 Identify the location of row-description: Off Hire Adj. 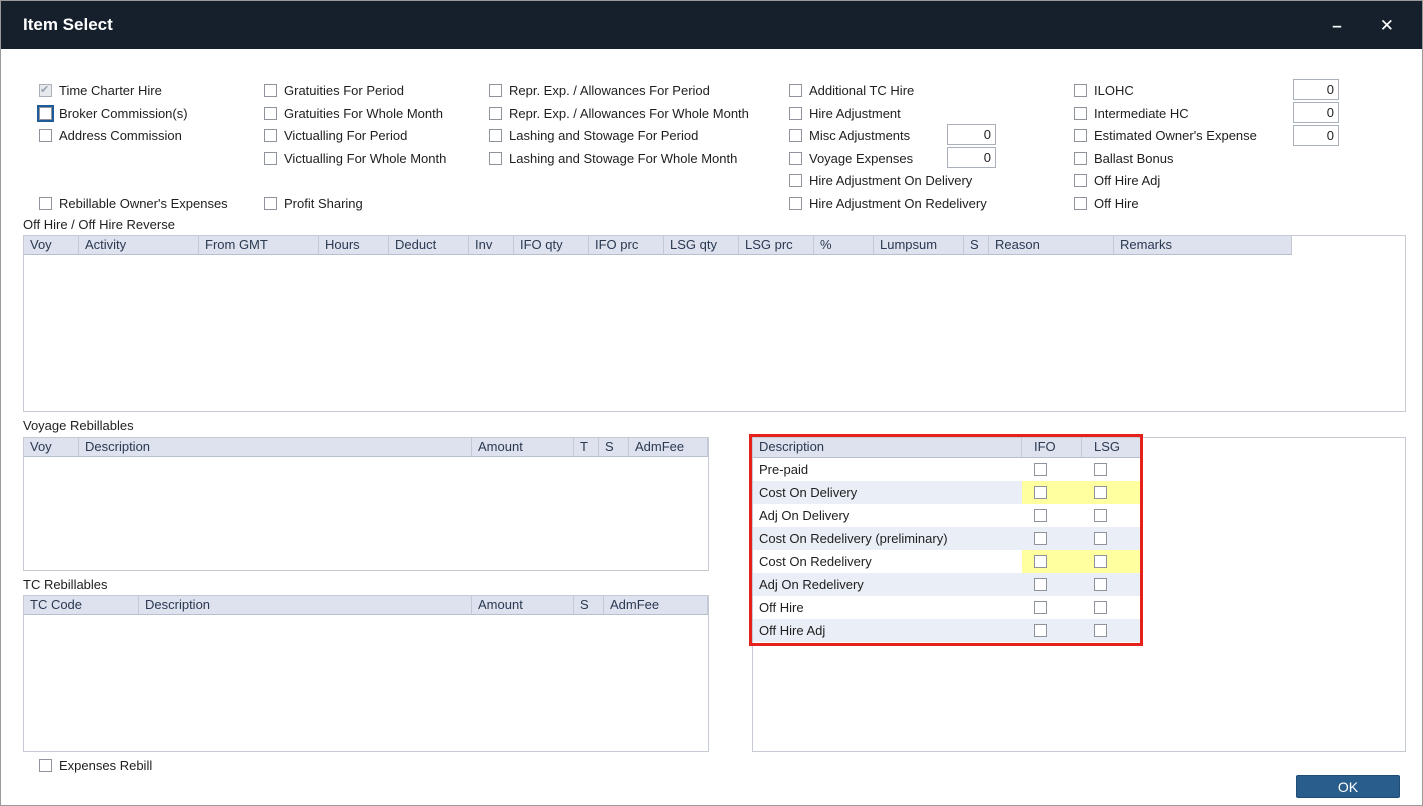
(792, 630).